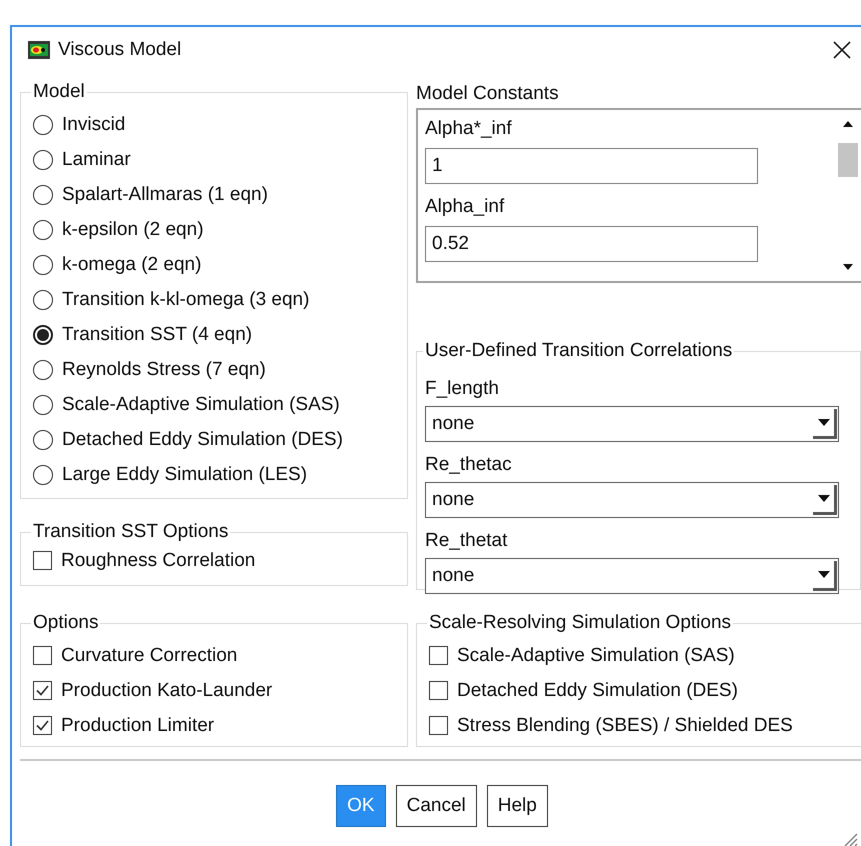  I want to click on scrollbar-thumb, so click(848, 160).